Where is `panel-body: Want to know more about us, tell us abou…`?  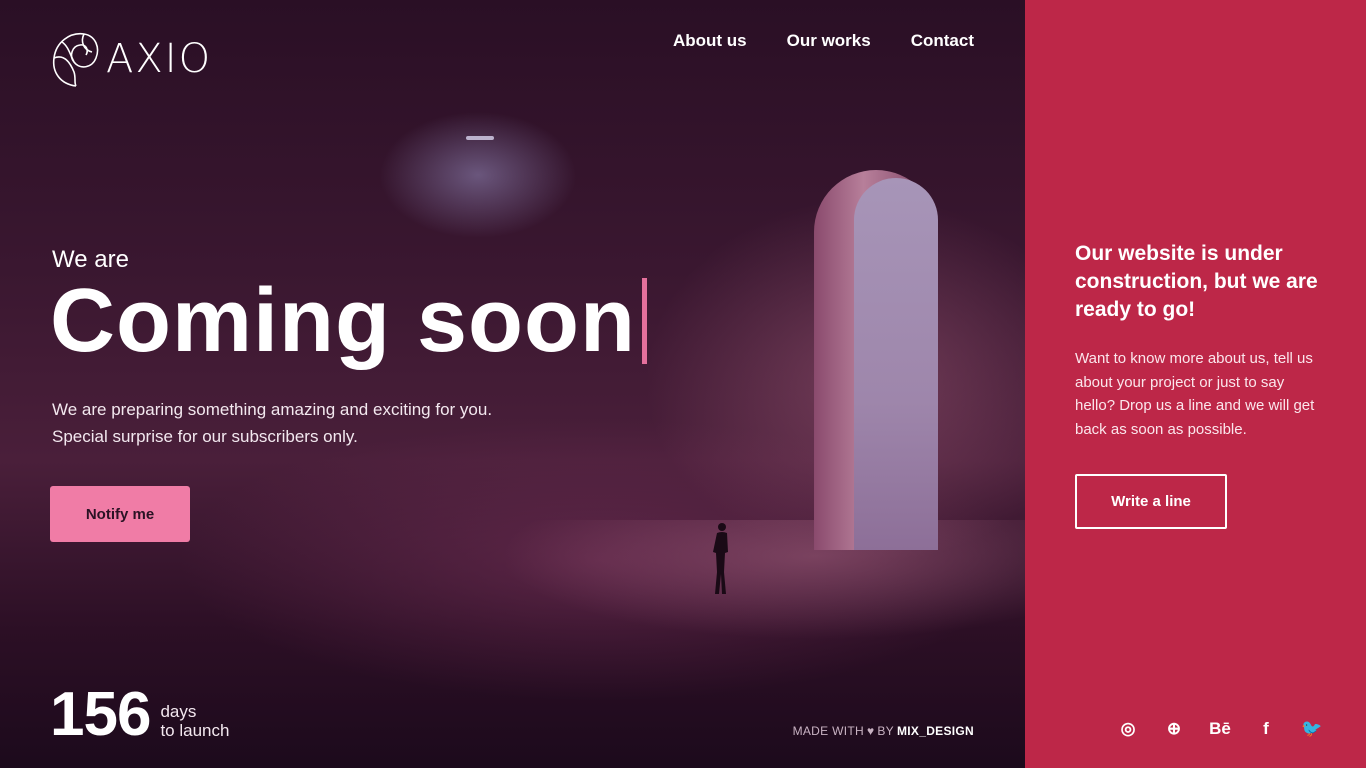
panel-body: Want to know more about us, tell us abou… is located at coordinates (1195, 394).